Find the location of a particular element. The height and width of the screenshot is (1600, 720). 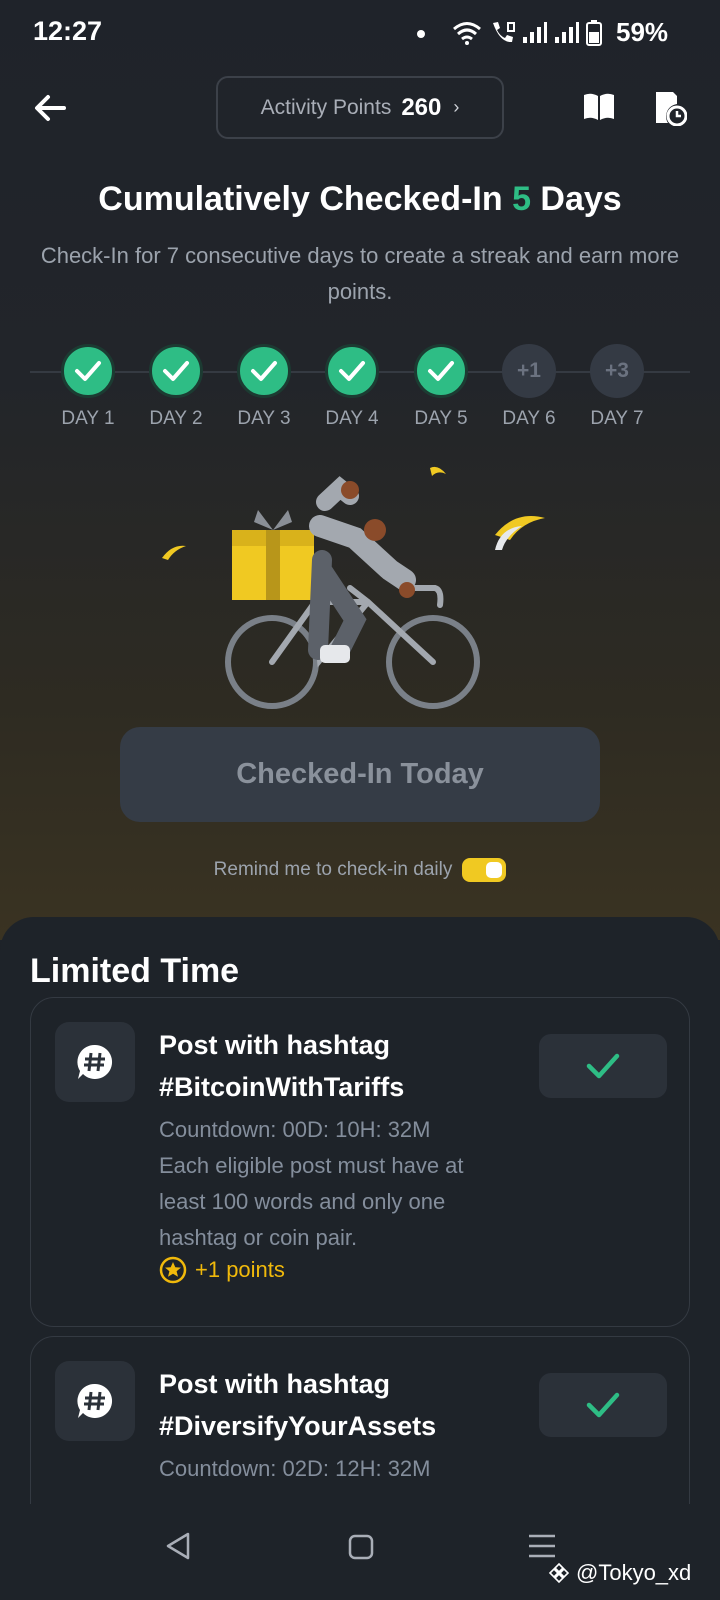

task-reward-text: +1 points is located at coordinates (240, 1269).